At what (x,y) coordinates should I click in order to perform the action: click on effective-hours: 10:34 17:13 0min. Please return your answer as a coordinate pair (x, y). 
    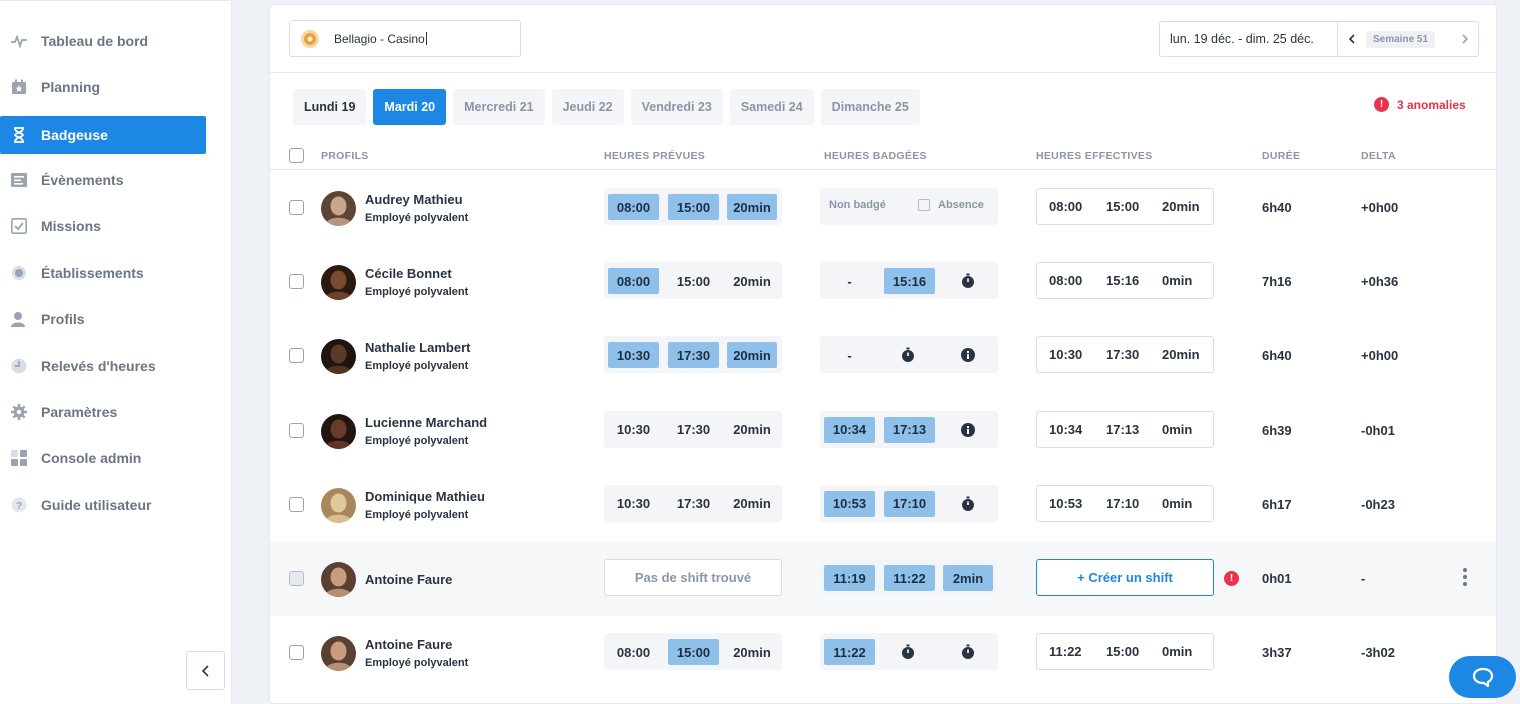
    Looking at the image, I should click on (1125, 429).